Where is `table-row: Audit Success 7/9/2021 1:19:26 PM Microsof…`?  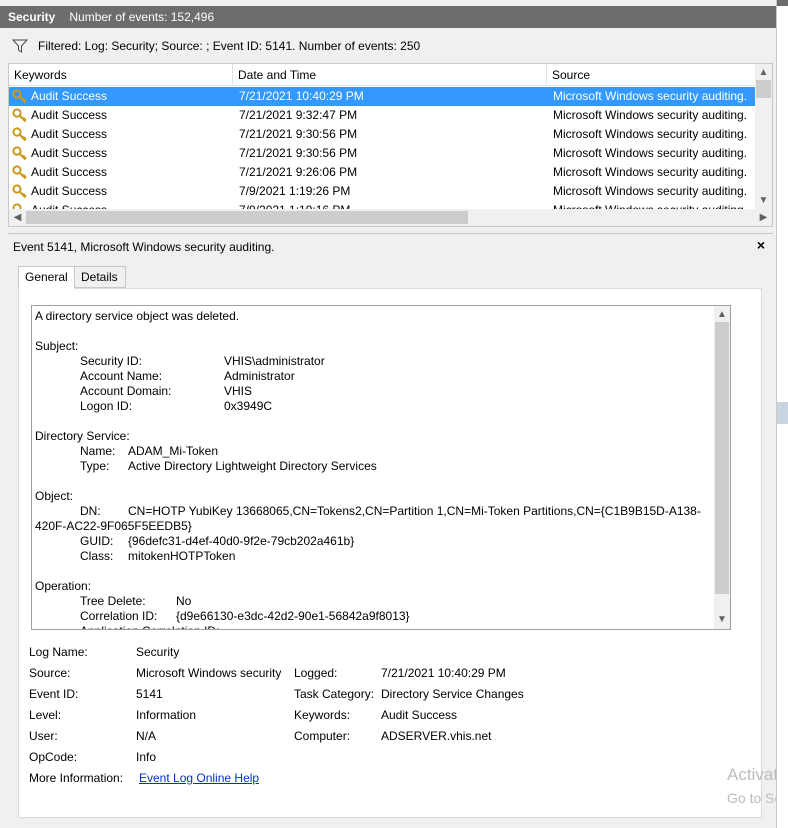
table-row: Audit Success 7/9/2021 1:19:26 PM Microsof… is located at coordinates (383, 191).